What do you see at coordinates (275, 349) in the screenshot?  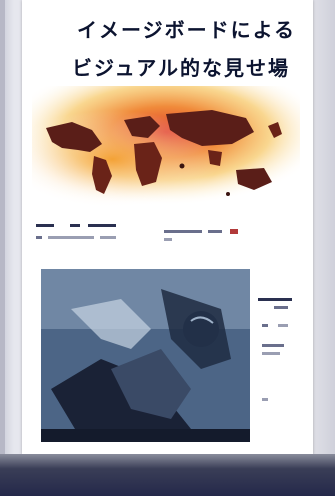 I see `side-annotation-text` at bounding box center [275, 349].